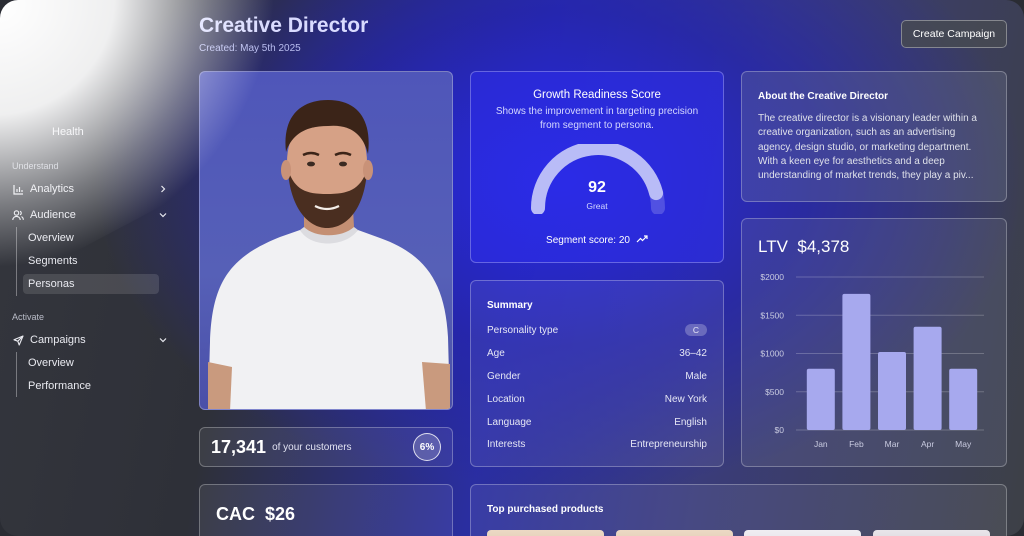 This screenshot has height=536, width=1024. Describe the element at coordinates (92, 189) in the screenshot. I see `sidebar-item-analytics: Analytics` at that location.